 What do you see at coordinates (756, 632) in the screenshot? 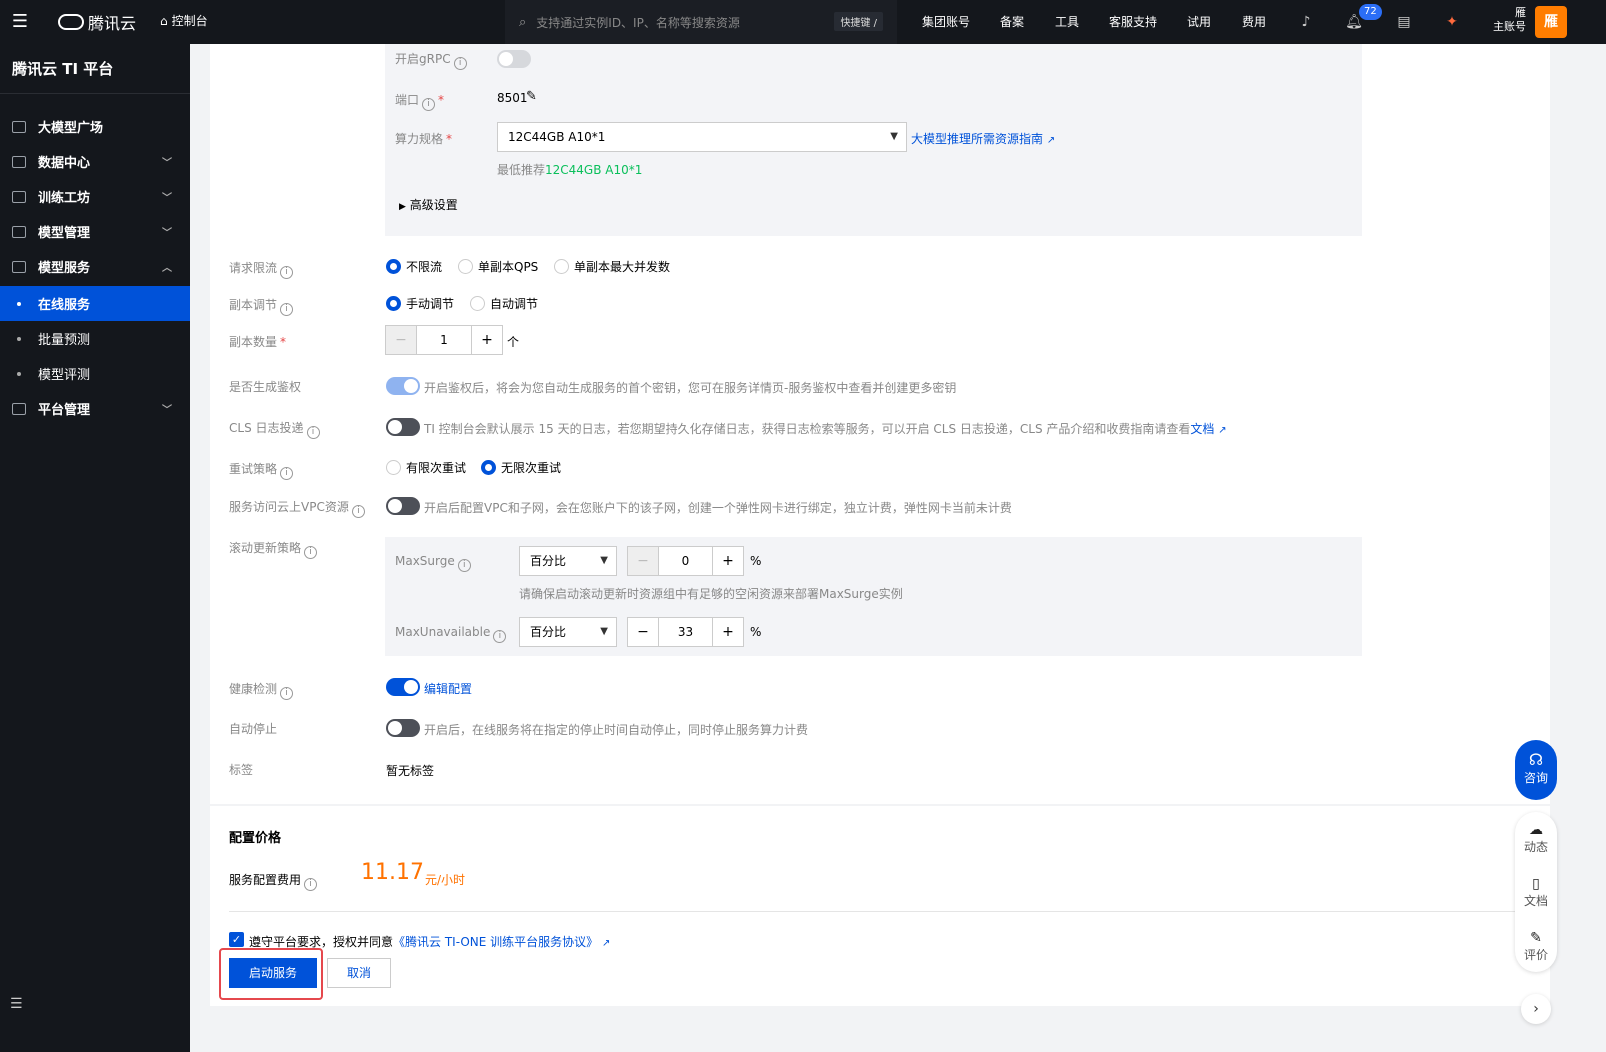
I see `maxunavailable-percent: %` at bounding box center [756, 632].